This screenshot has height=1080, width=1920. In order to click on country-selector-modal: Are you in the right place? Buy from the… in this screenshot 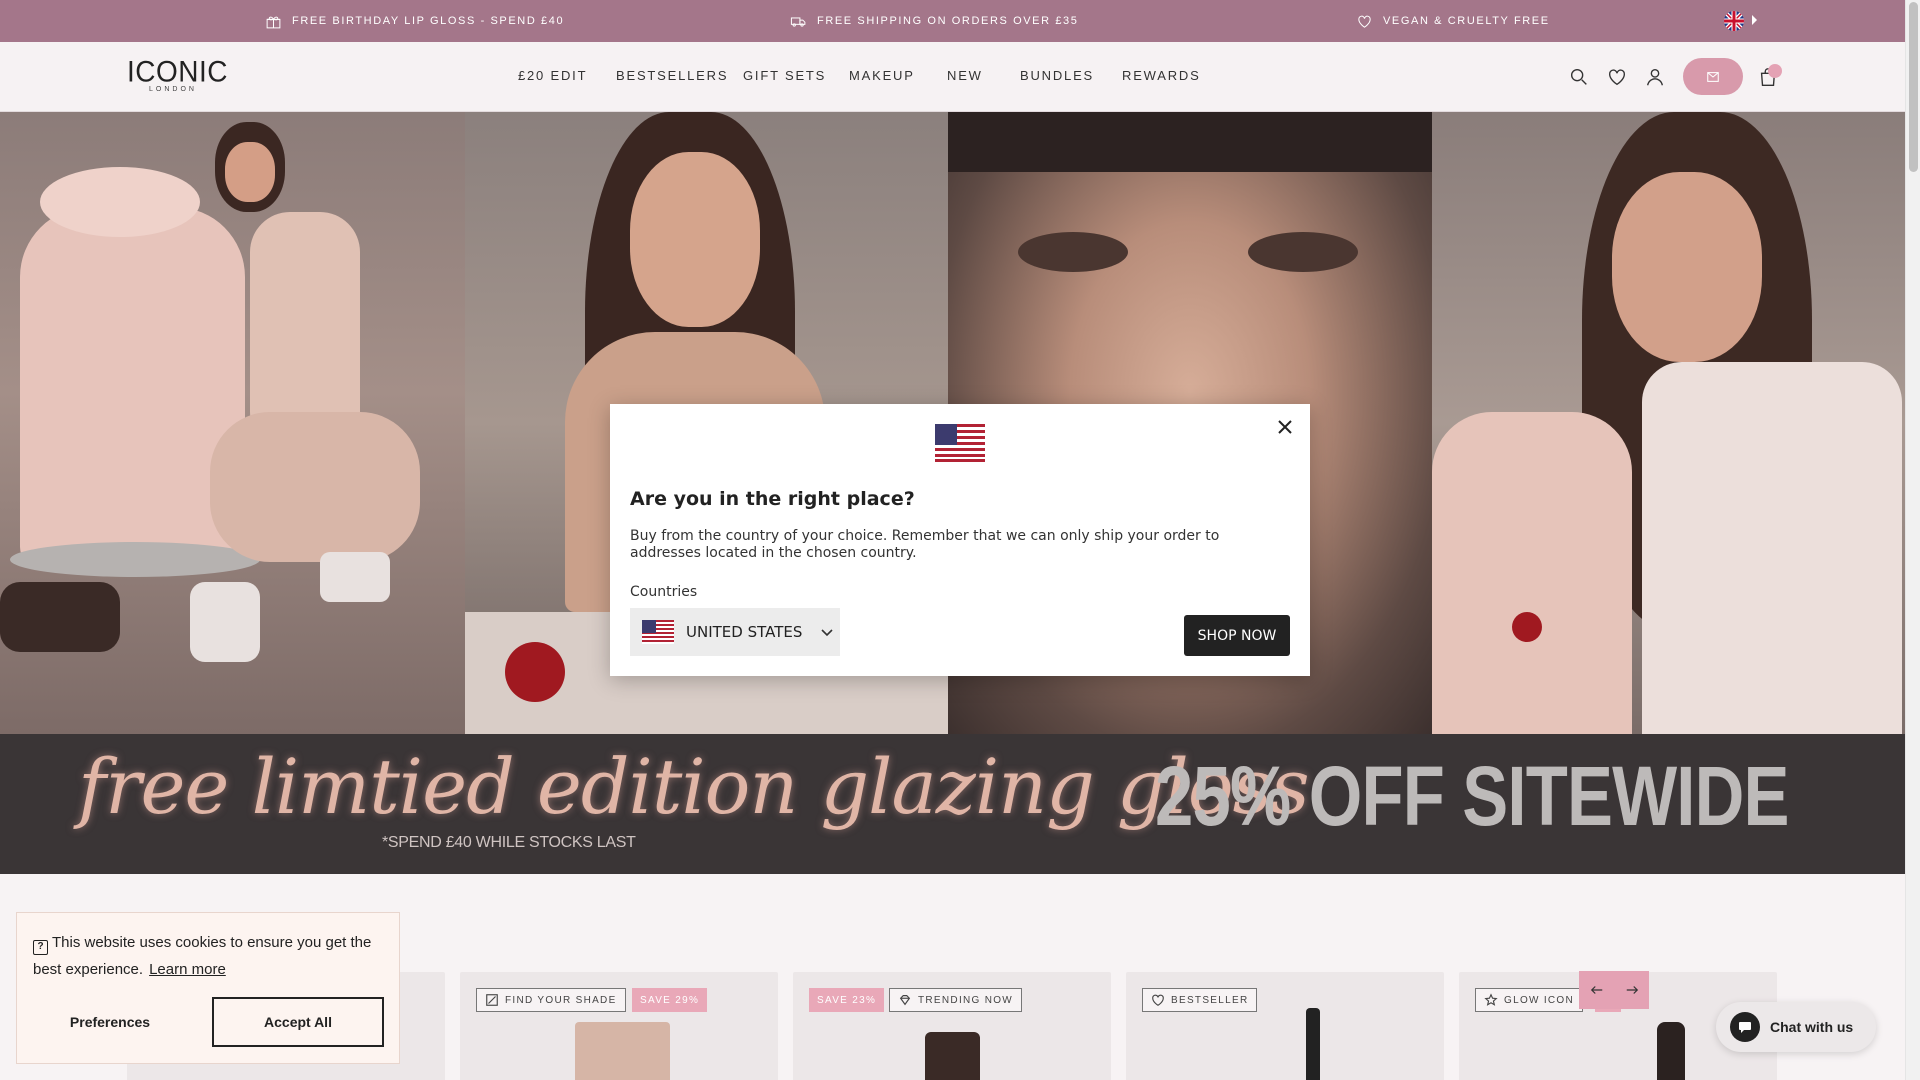, I will do `click(960, 540)`.